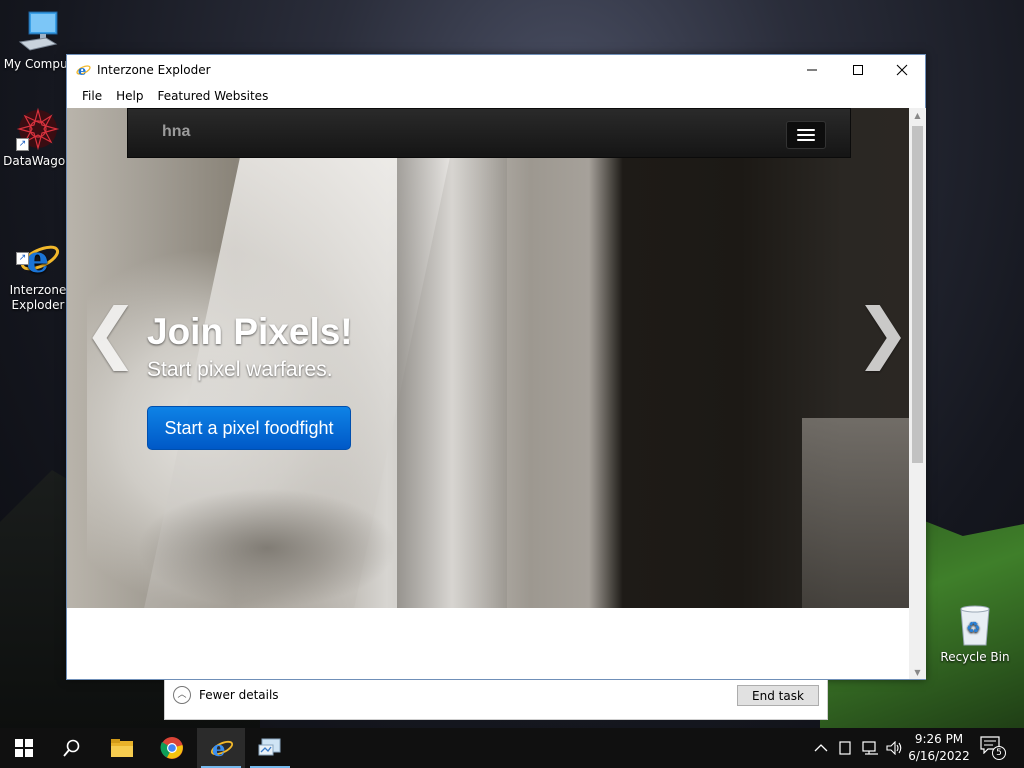 The height and width of the screenshot is (768, 1024). I want to click on minimize-button, so click(812, 69).